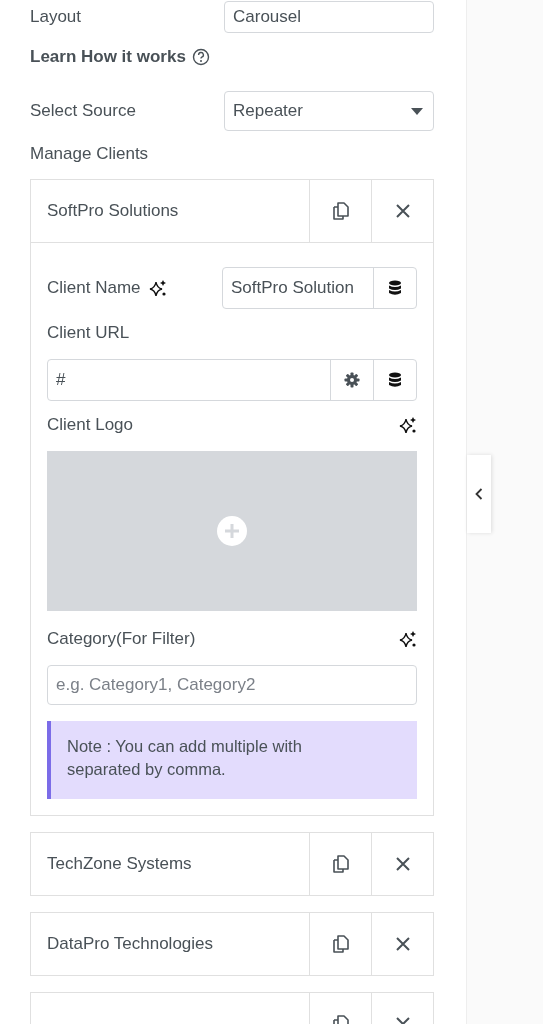 The image size is (543, 1024). What do you see at coordinates (232, 380) in the screenshot?
I see `url-field: #` at bounding box center [232, 380].